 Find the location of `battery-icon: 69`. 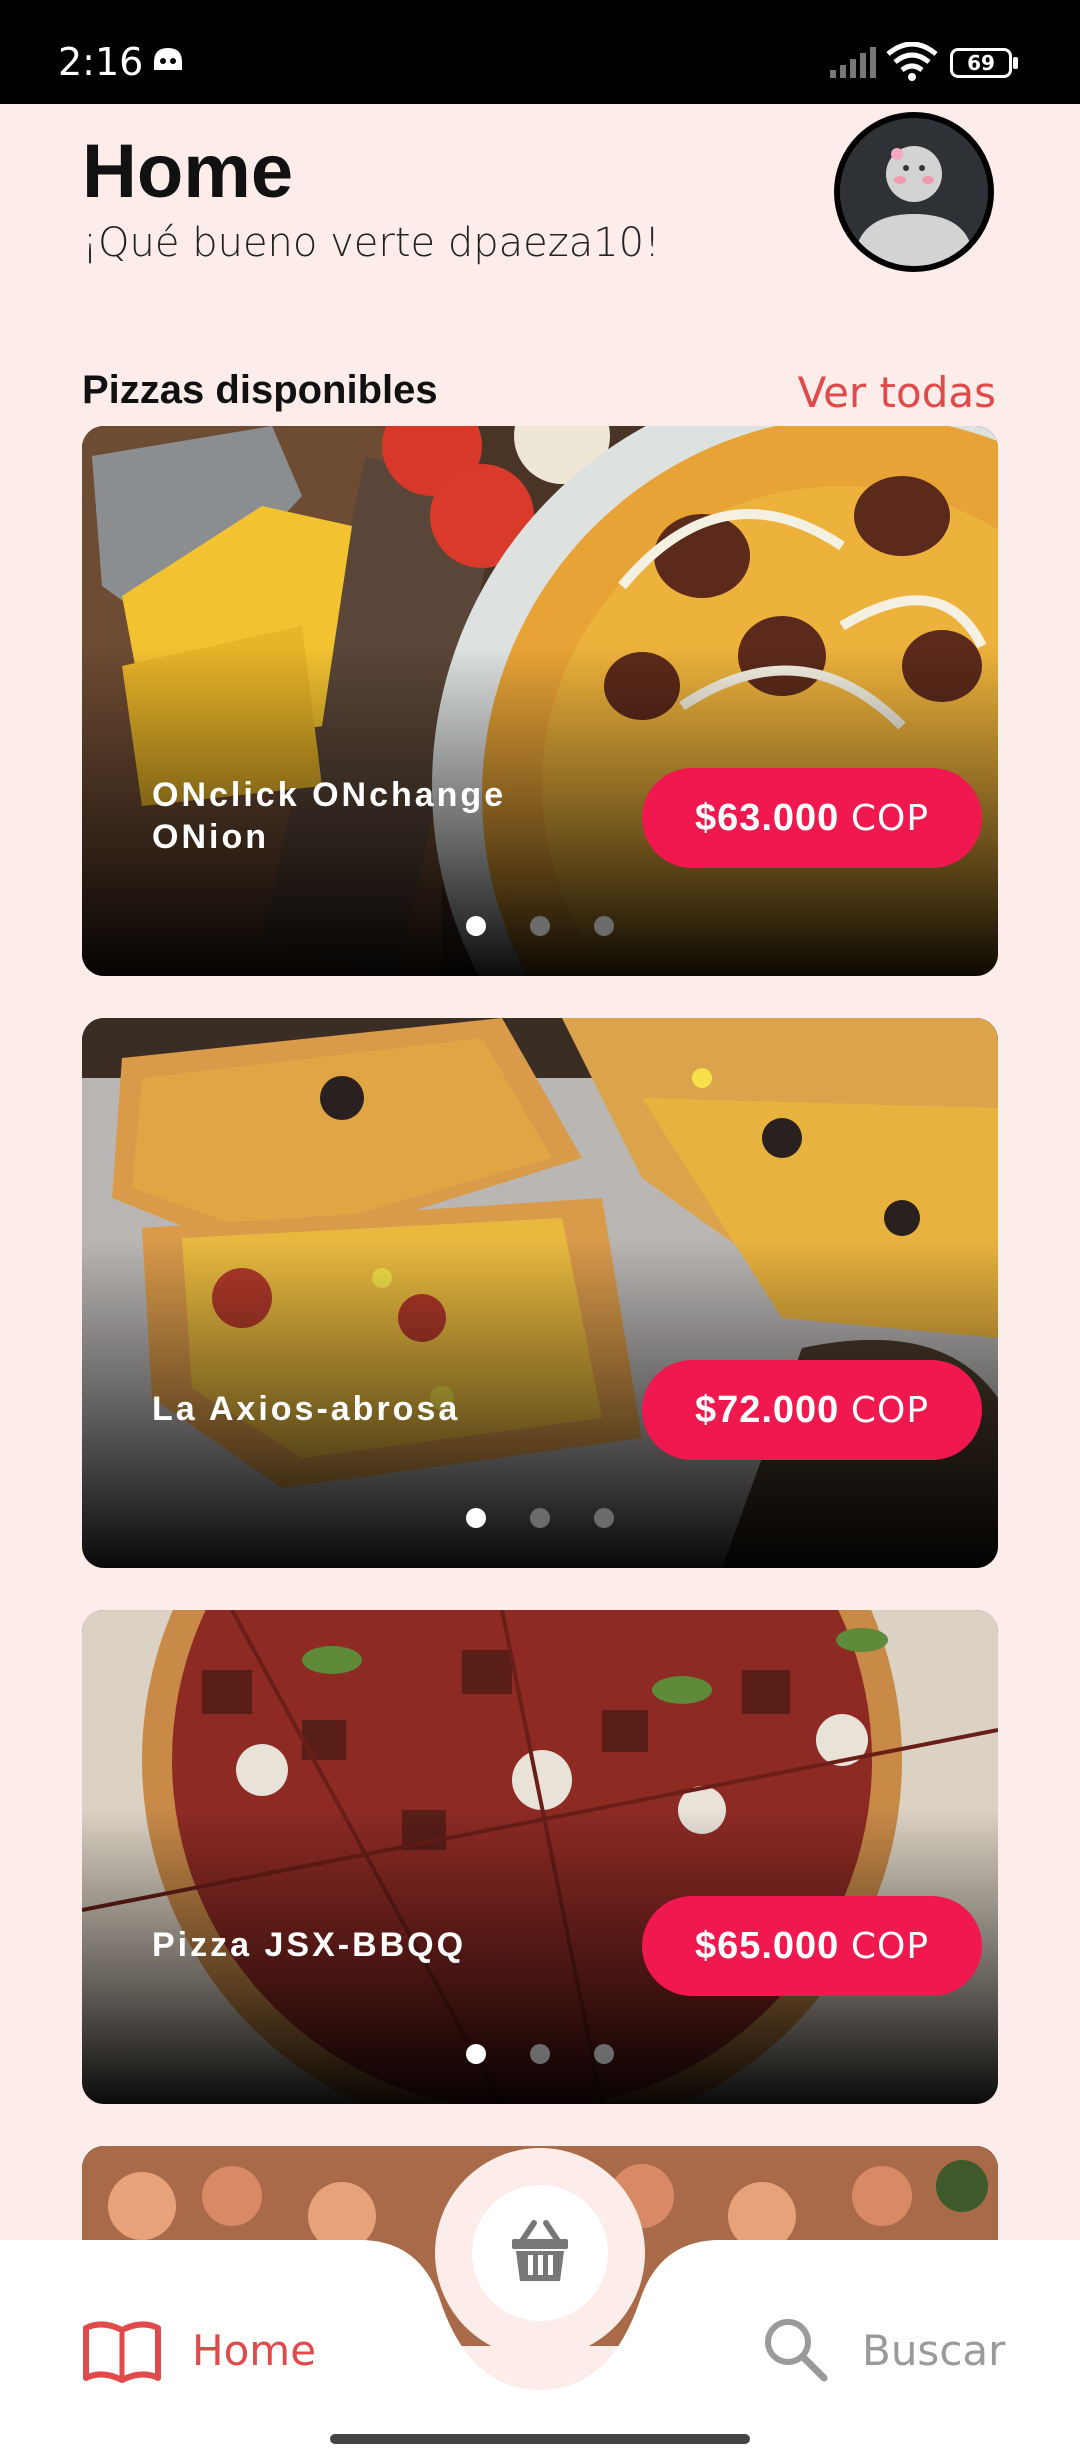

battery-icon: 69 is located at coordinates (984, 63).